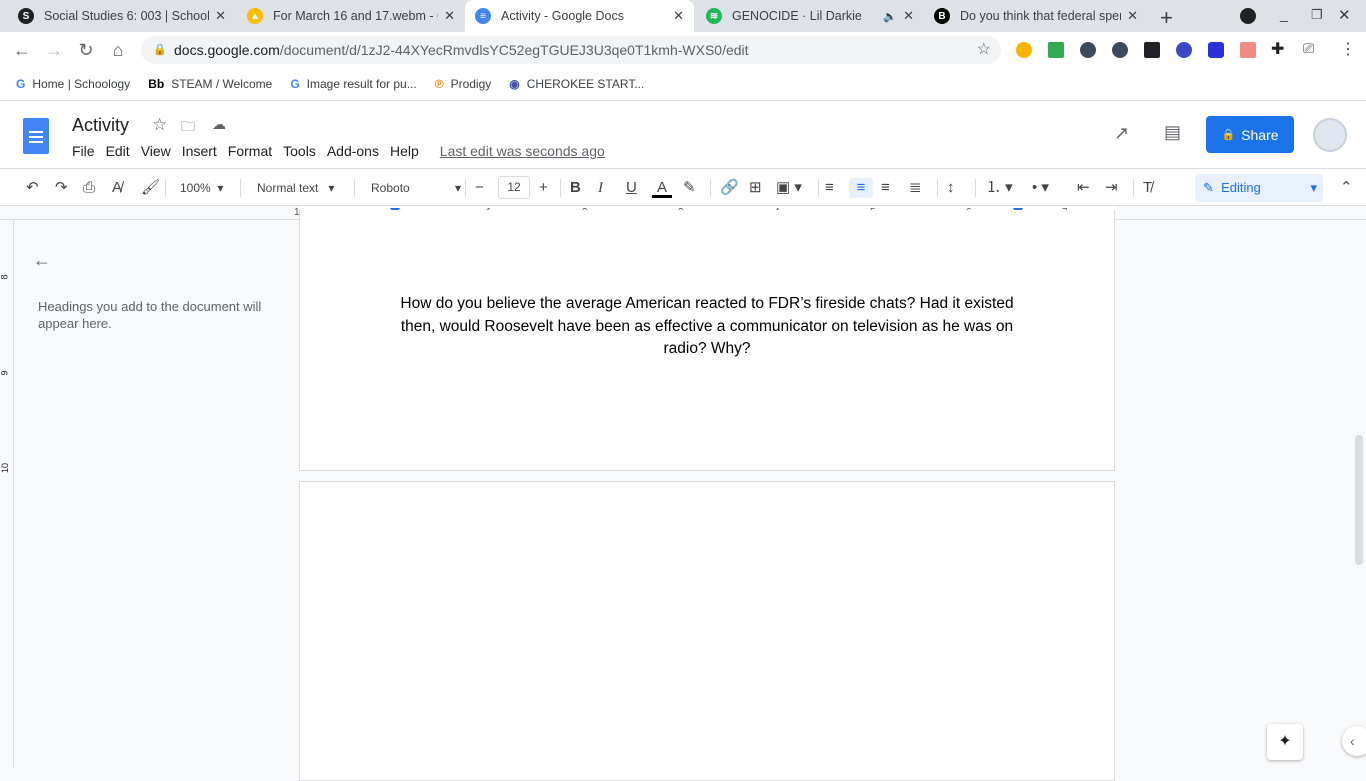 This screenshot has height=781, width=1366. I want to click on star-icon: ☆, so click(159, 125).